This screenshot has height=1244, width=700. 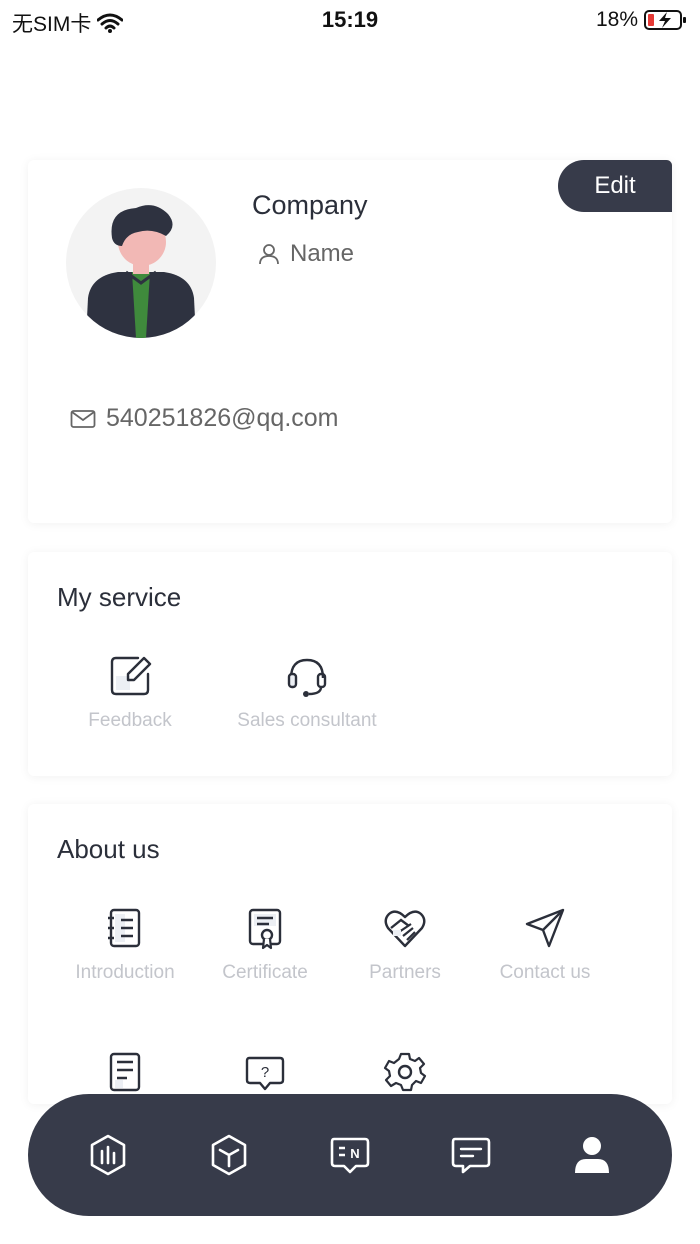 I want to click on message-icon, so click(x=471, y=1155).